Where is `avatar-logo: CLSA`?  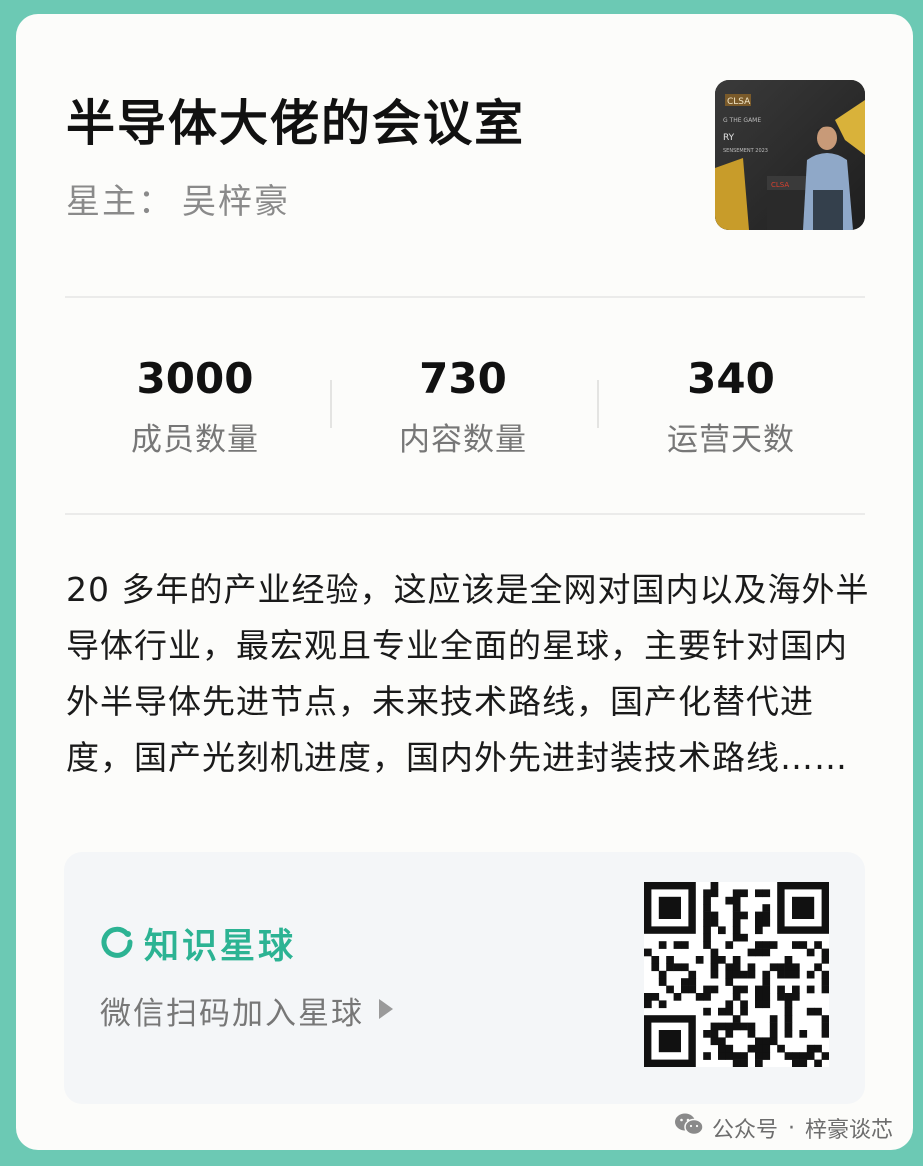 avatar-logo: CLSA is located at coordinates (739, 102).